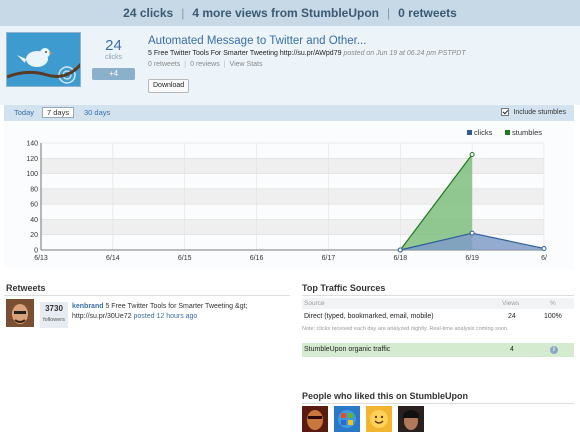  I want to click on x-tick-label: 6/19, so click(472, 258).